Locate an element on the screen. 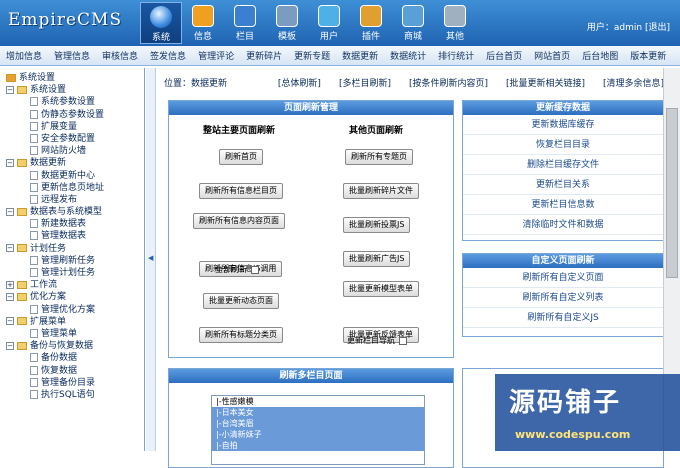 This screenshot has width=680, height=468. menu-item: 审核信息 is located at coordinates (120, 55).